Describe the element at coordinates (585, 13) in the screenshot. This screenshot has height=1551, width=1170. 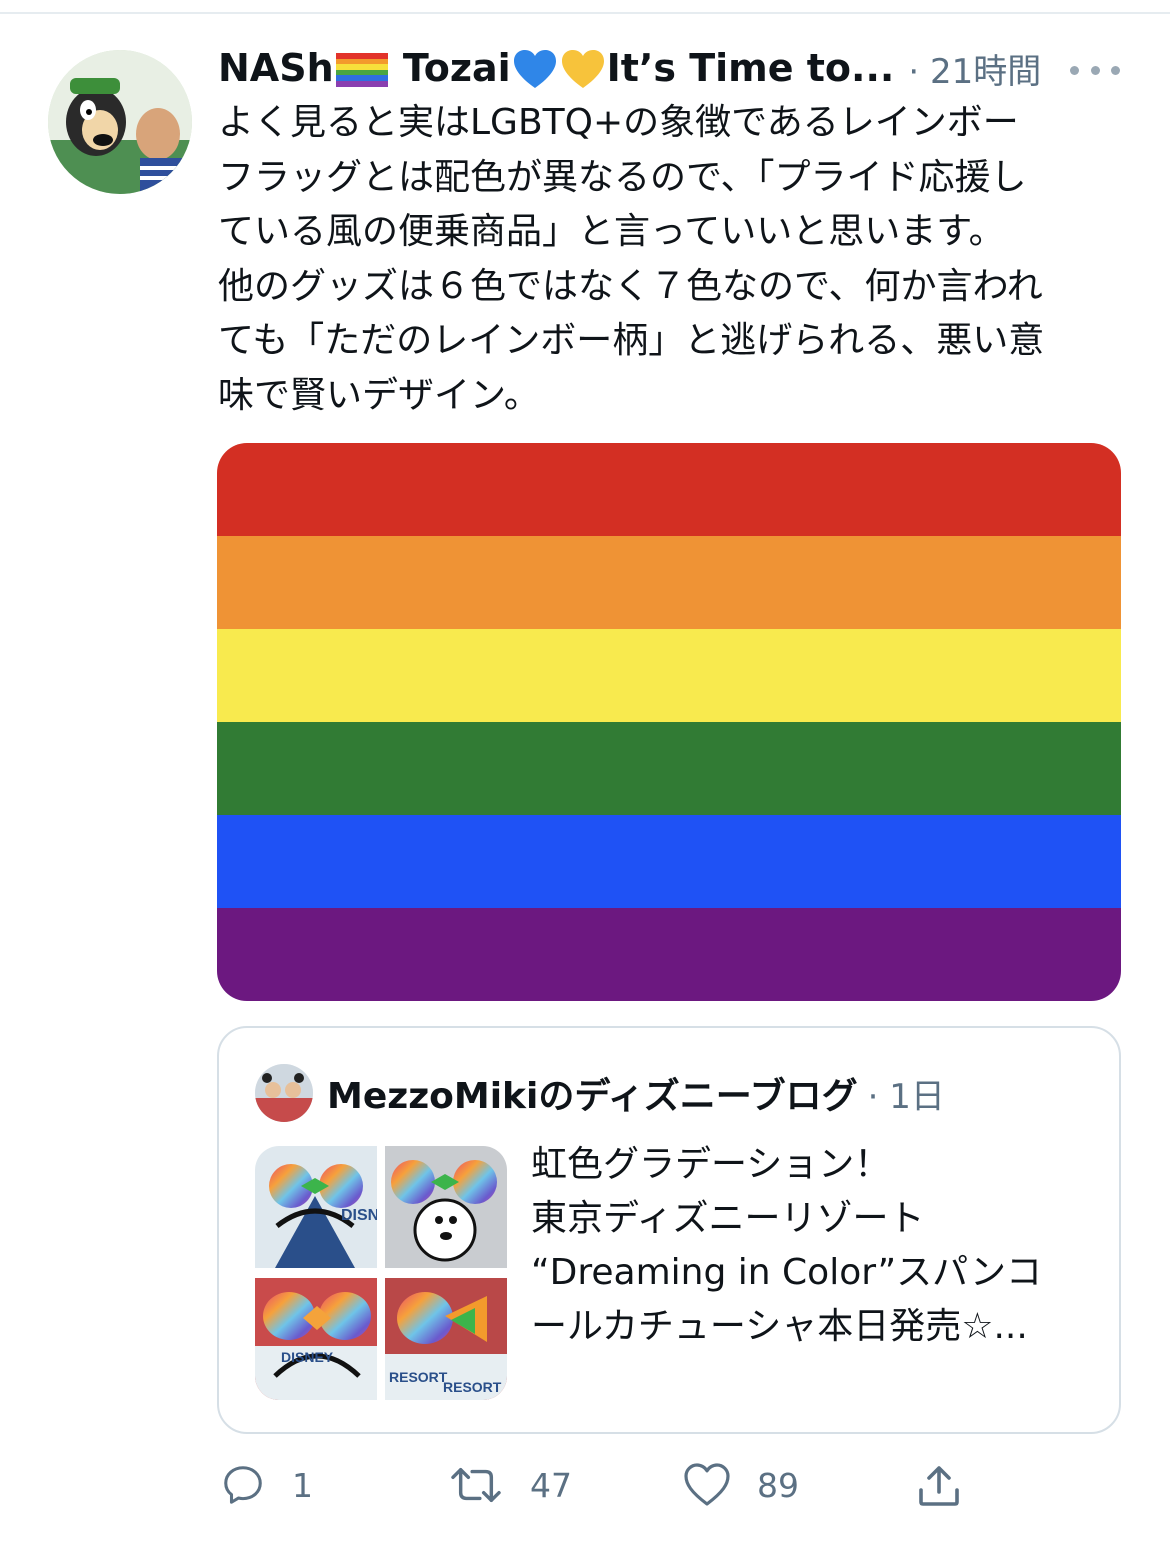
I see `top-divider` at that location.